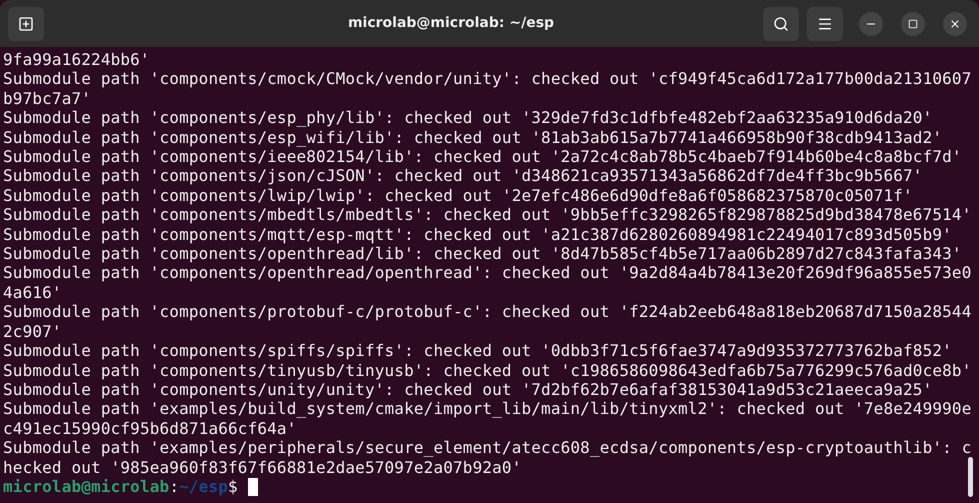 Image resolution: width=979 pixels, height=503 pixels. Describe the element at coordinates (32, 292) in the screenshot. I see `terminal-line: 4a616'` at that location.